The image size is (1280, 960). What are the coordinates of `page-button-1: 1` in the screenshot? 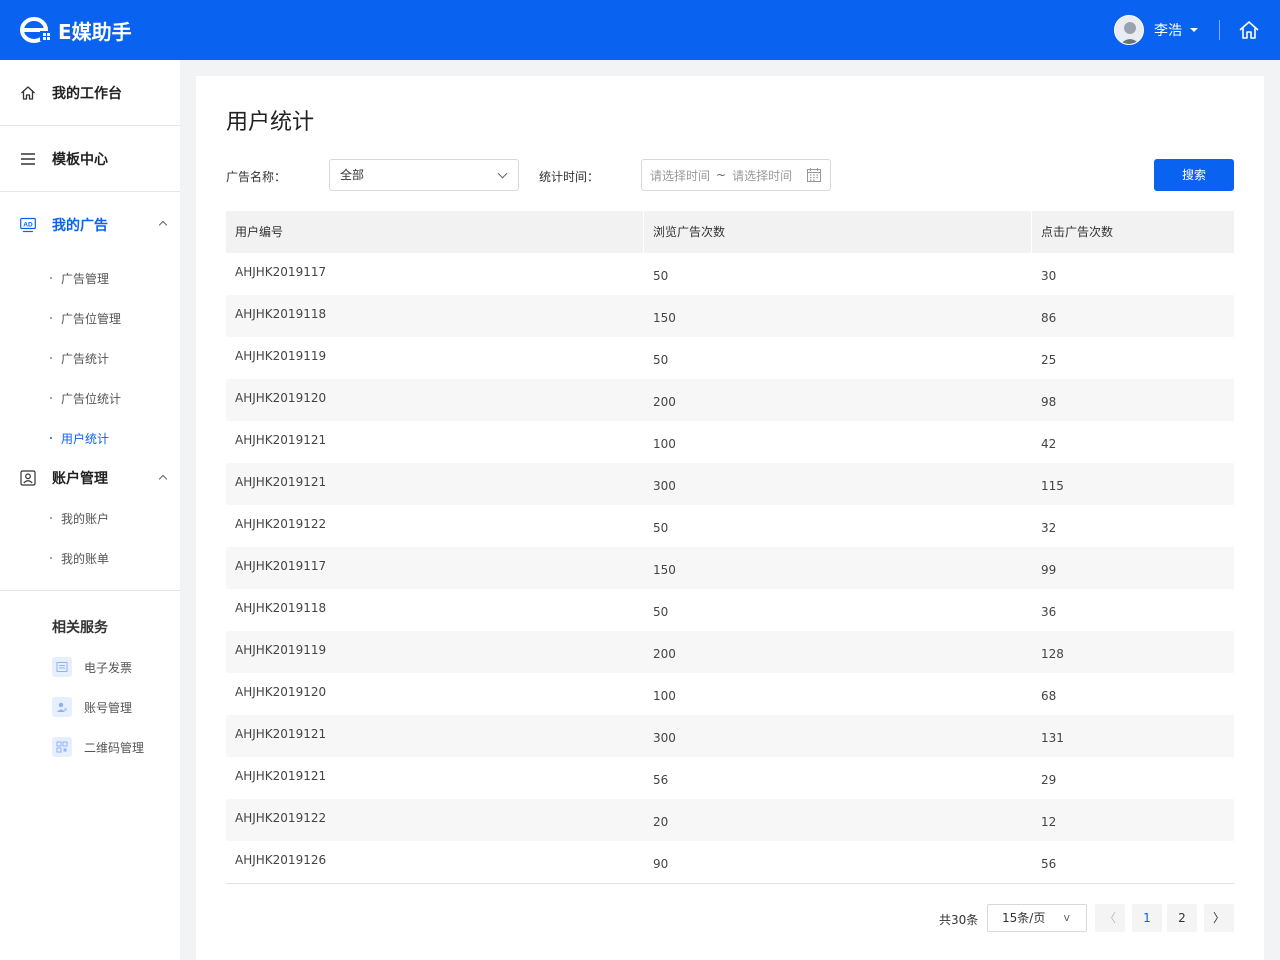 It's located at (1147, 918).